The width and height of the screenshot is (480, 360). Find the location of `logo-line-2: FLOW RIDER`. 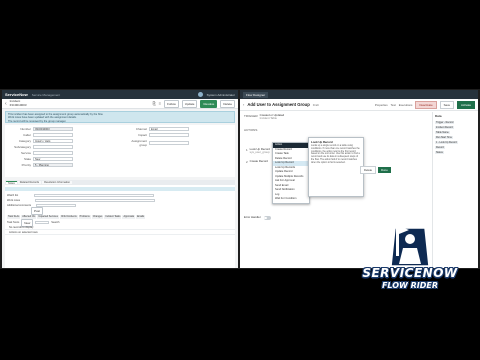

logo-line-2: FLOW RIDER is located at coordinates (410, 285).